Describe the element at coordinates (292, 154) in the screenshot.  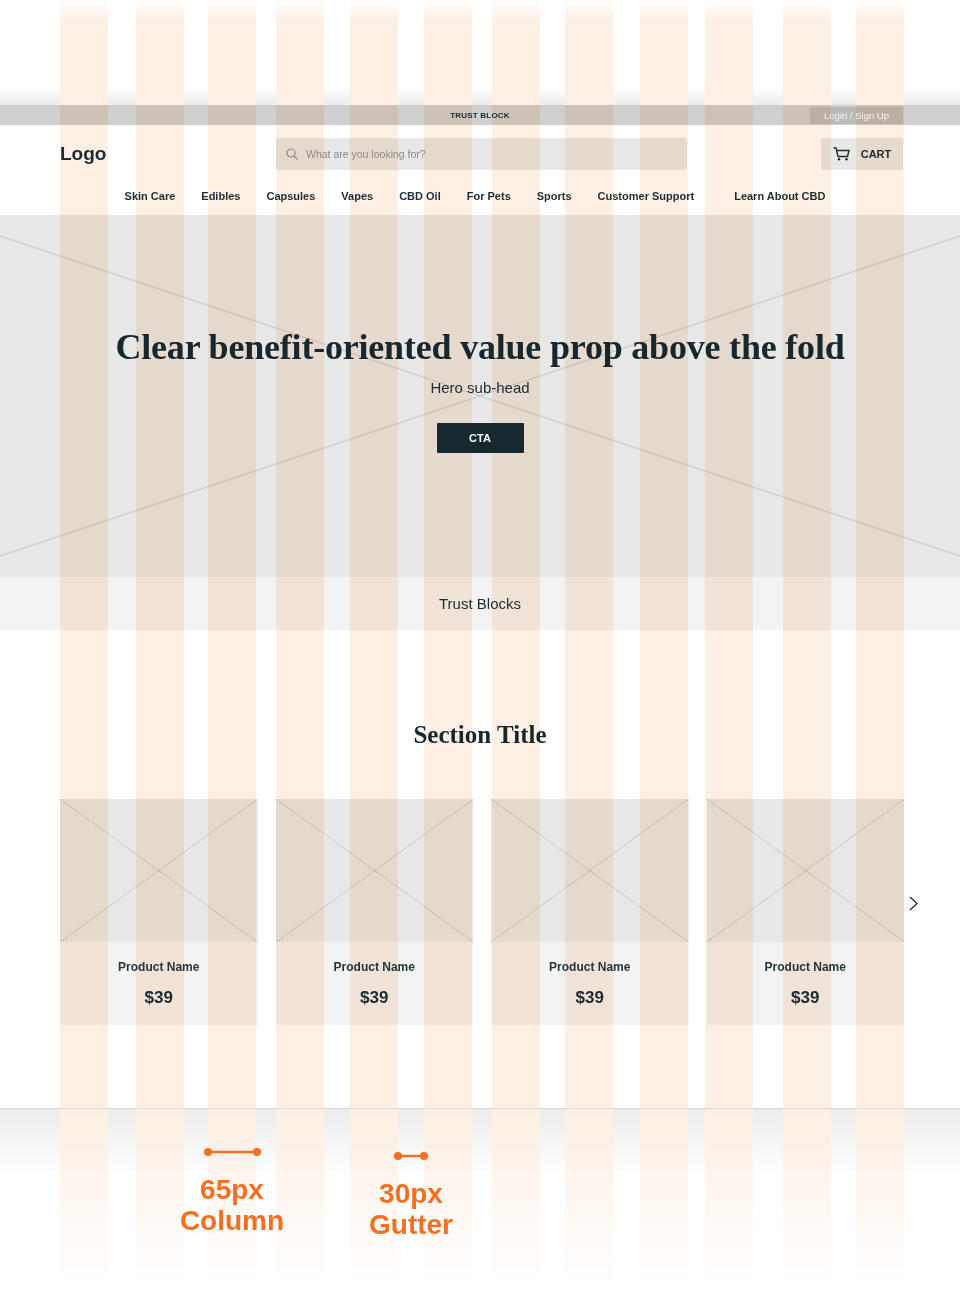
I see `search-icon` at that location.